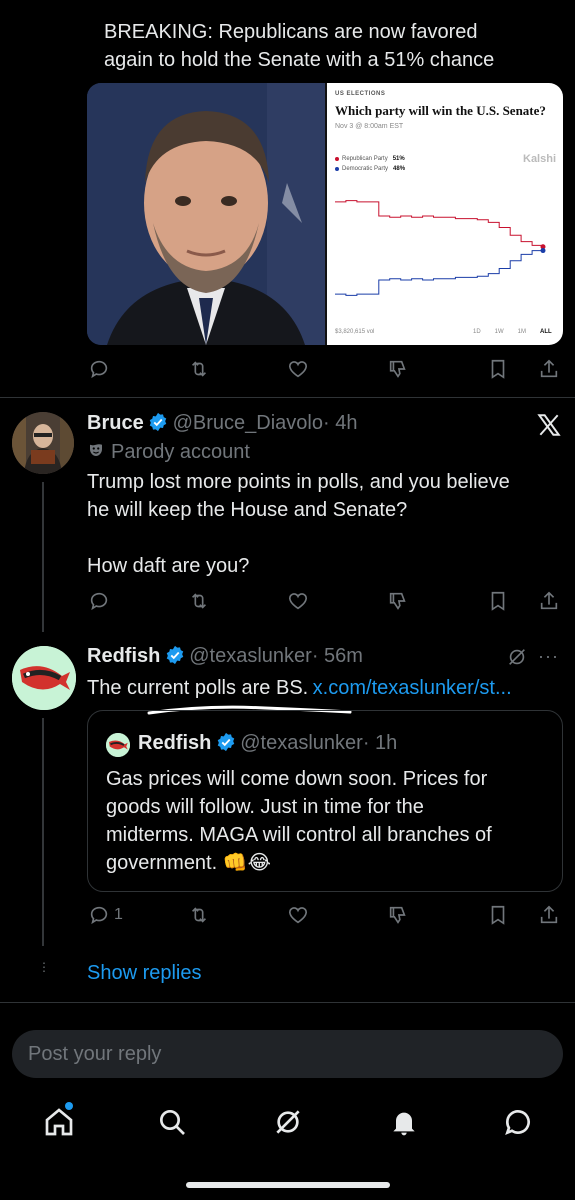 This screenshot has height=1200, width=575. I want to click on author-name: Bruce, so click(115, 423).